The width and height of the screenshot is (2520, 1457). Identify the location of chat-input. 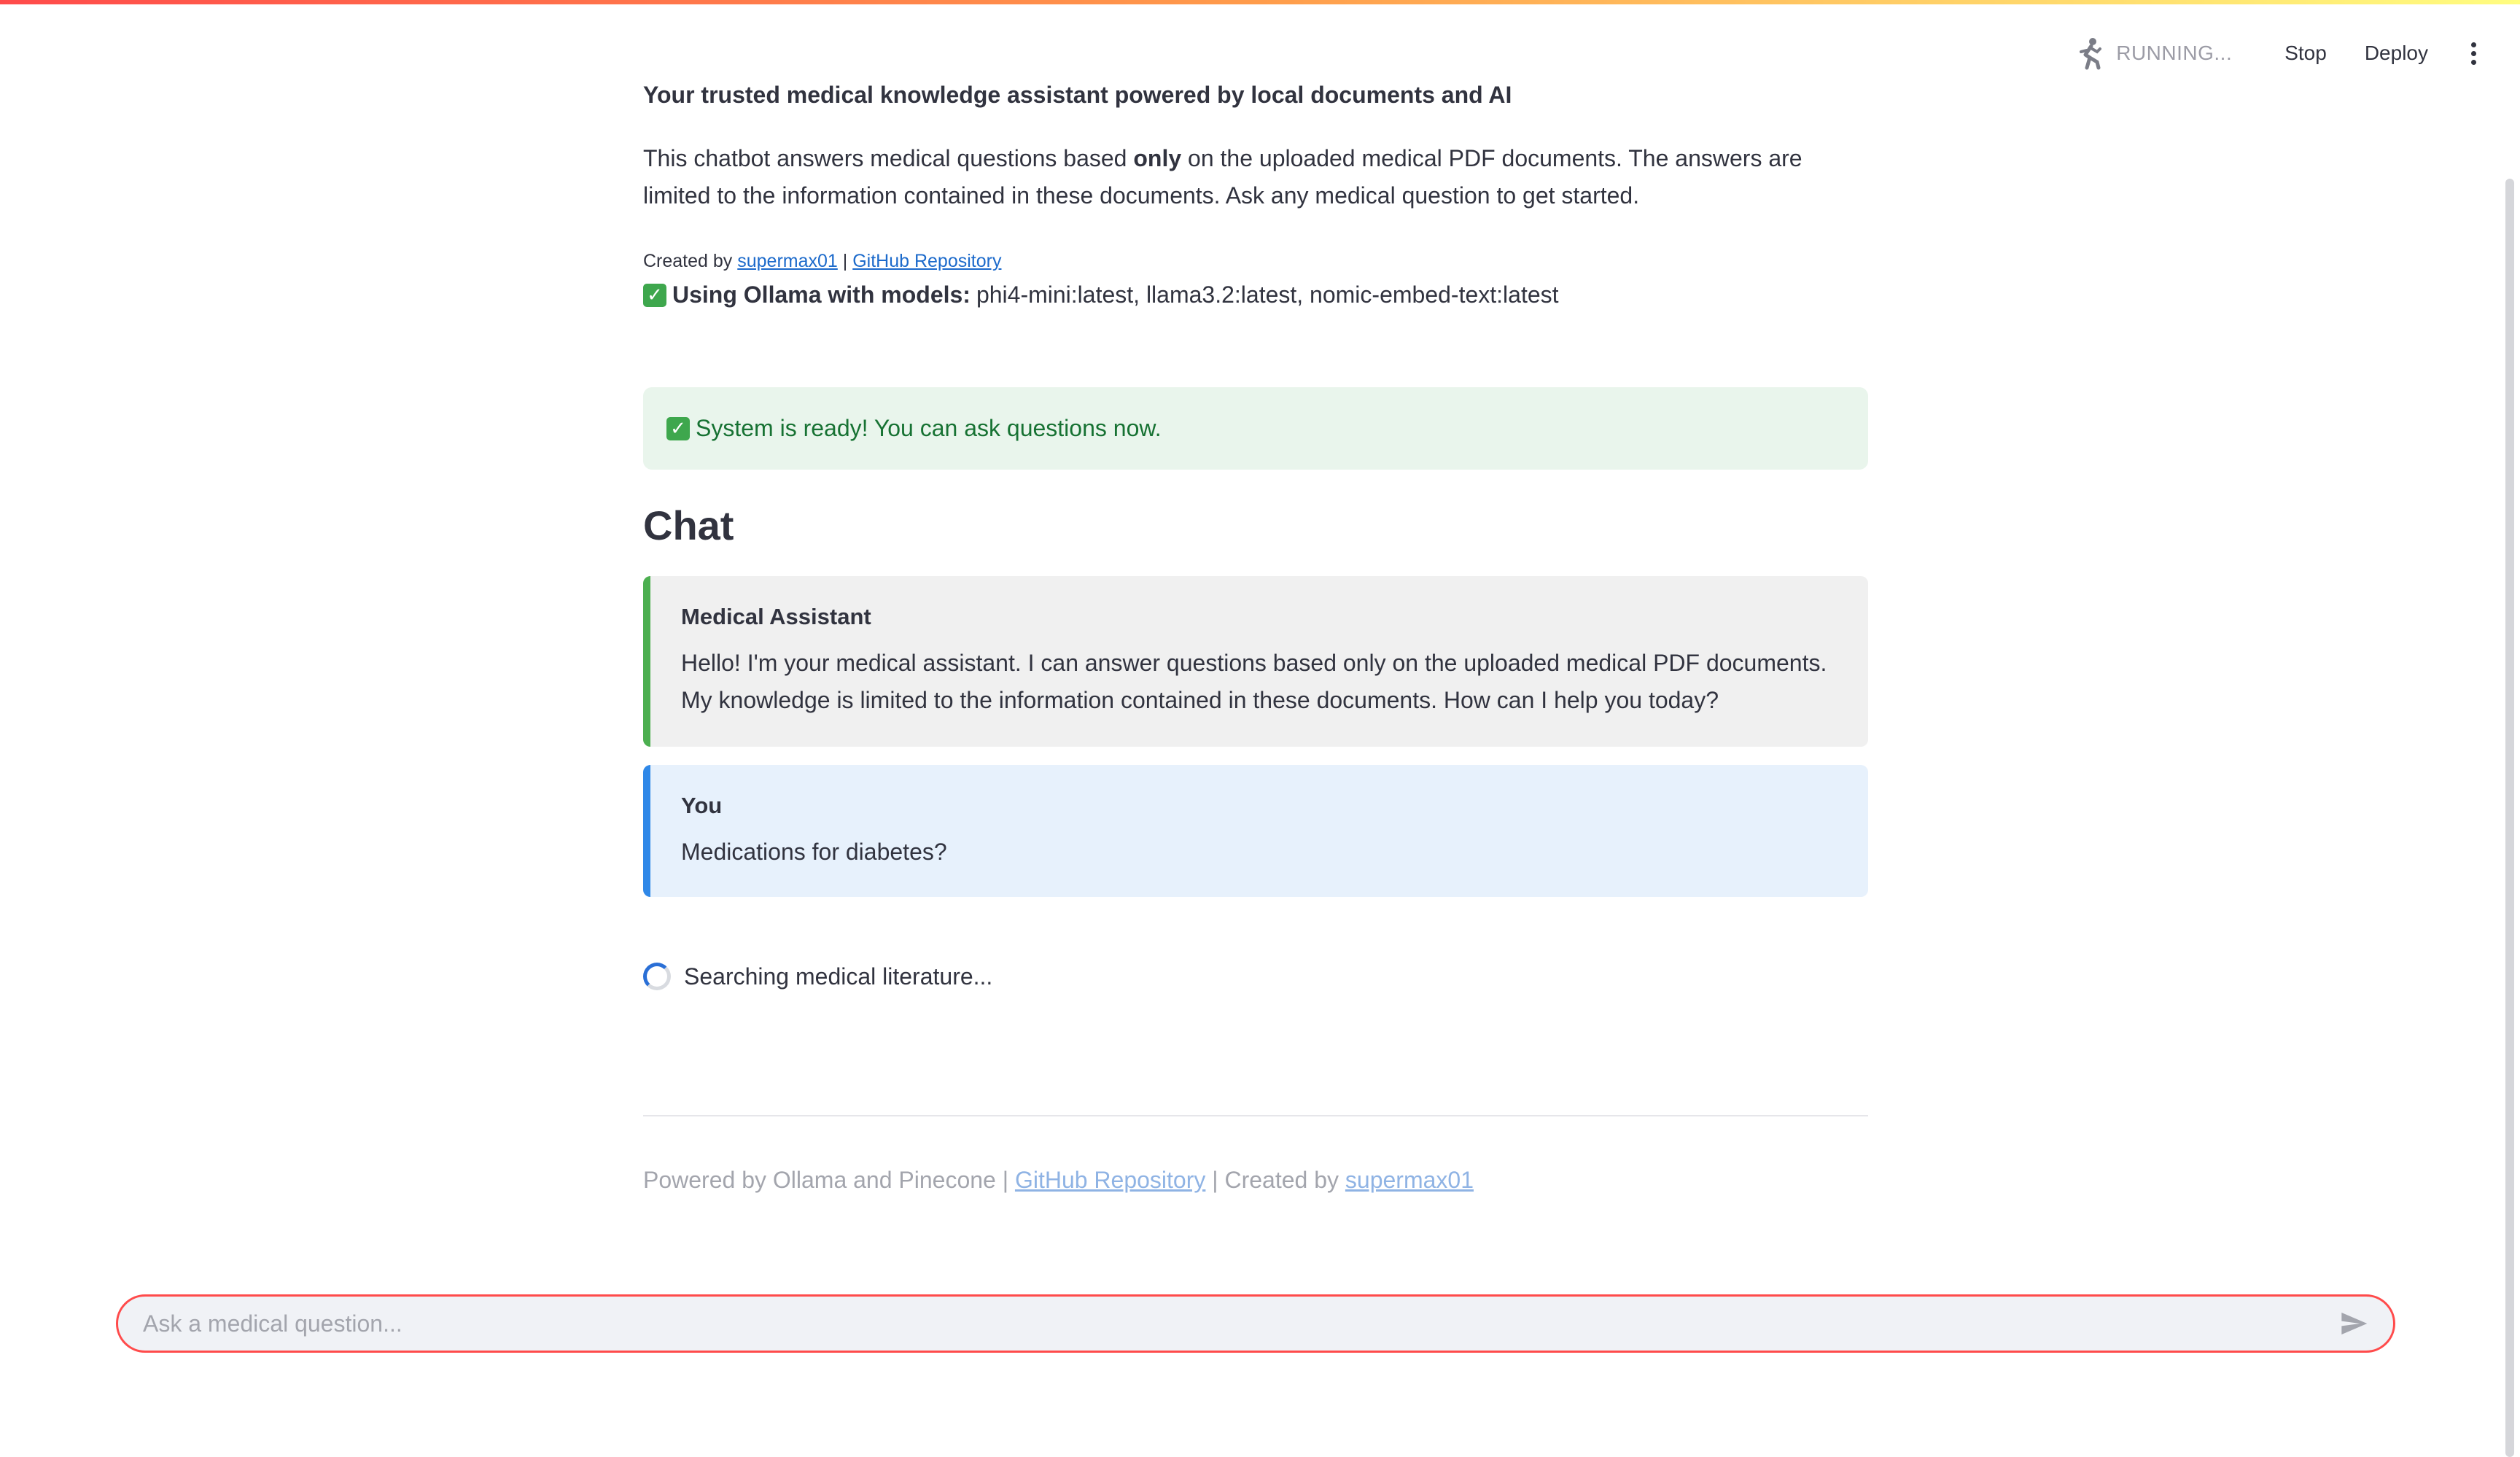
(1238, 1324).